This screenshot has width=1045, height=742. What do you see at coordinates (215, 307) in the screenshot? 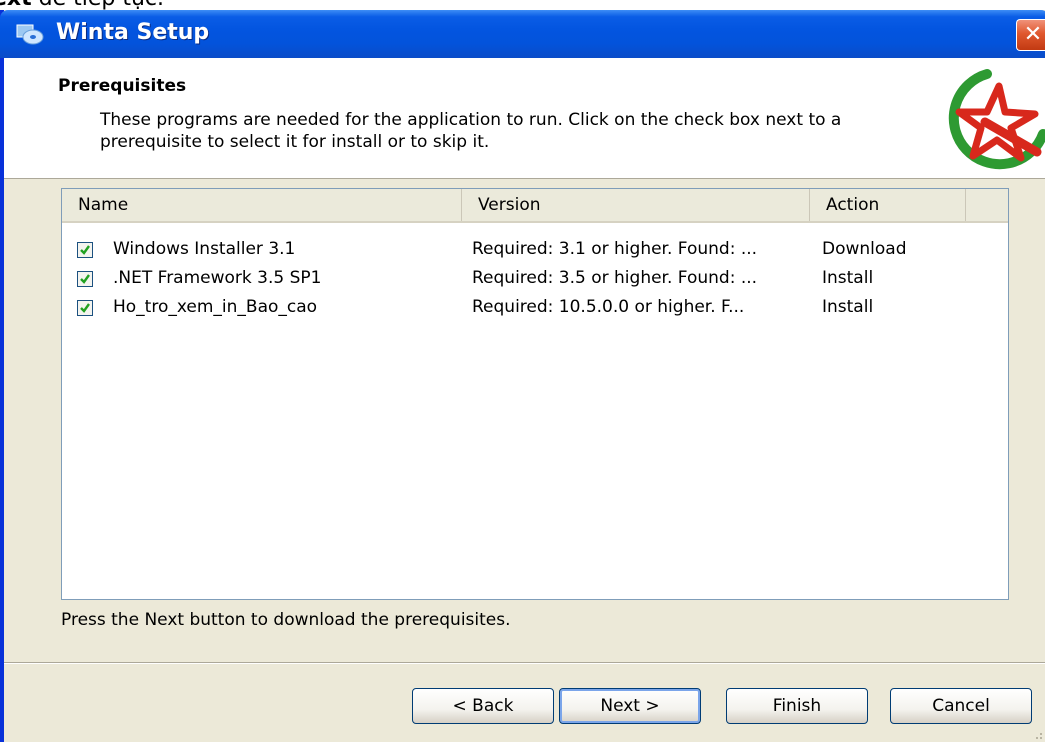
I see `prerequisite-name: Ho_tro_xem_in_Bao_cao` at bounding box center [215, 307].